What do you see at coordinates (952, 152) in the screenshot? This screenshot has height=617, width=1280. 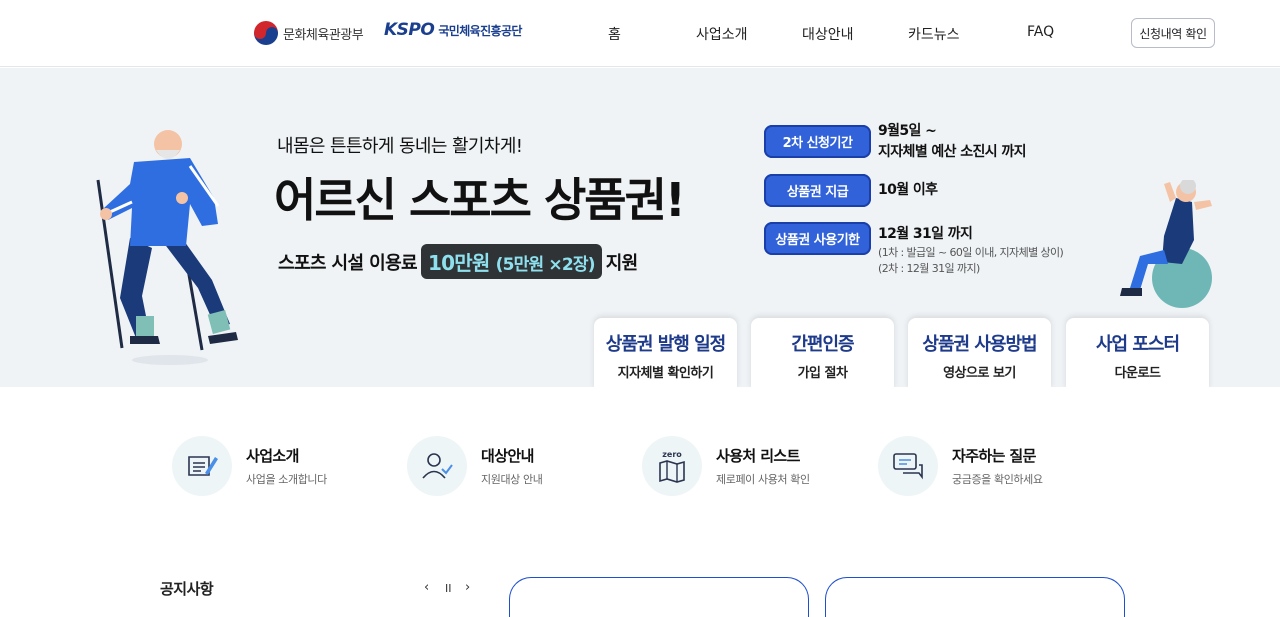 I see `info-line: 지자체별 예산 소진시 까지` at bounding box center [952, 152].